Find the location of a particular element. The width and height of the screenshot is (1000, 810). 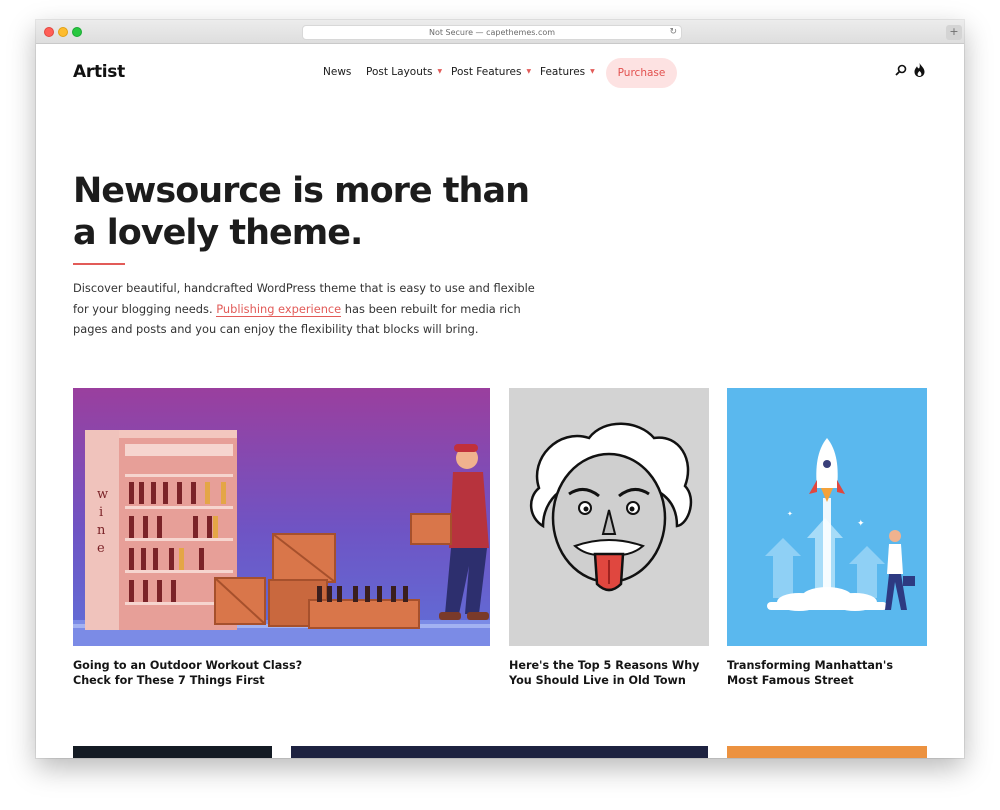

address-bar-text: Not Secure — capethemes.com is located at coordinates (492, 32).